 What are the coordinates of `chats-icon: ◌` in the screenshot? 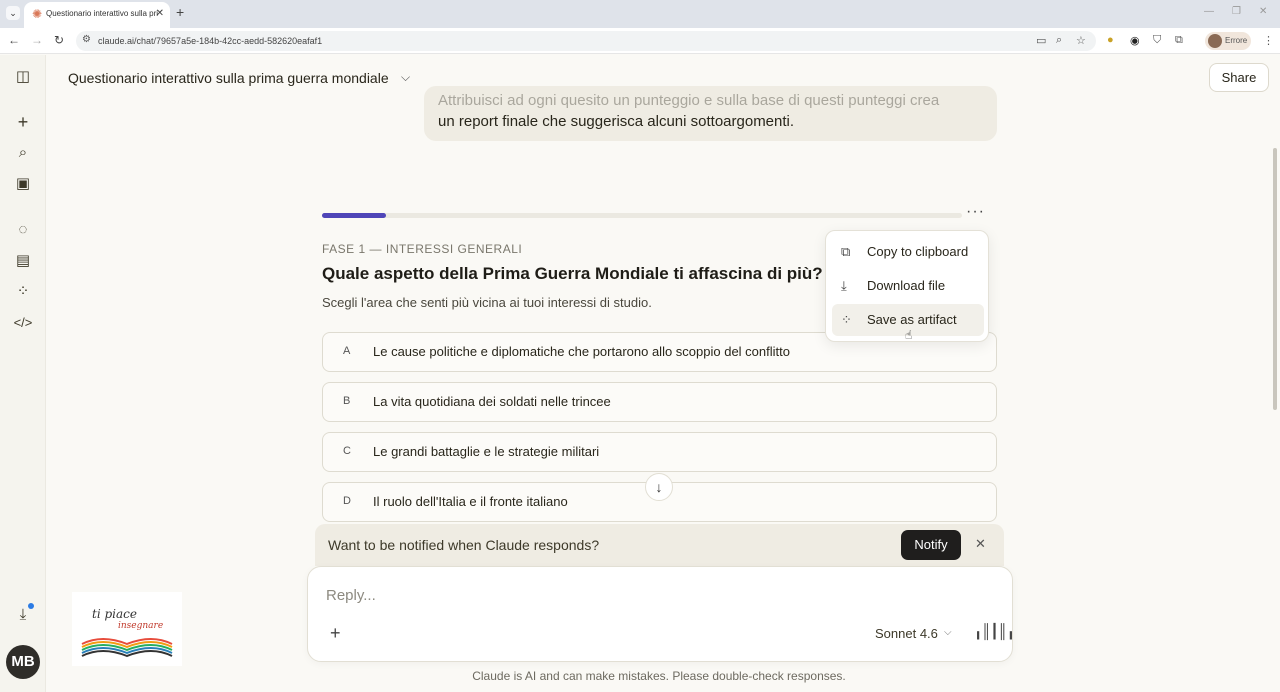 It's located at (23, 230).